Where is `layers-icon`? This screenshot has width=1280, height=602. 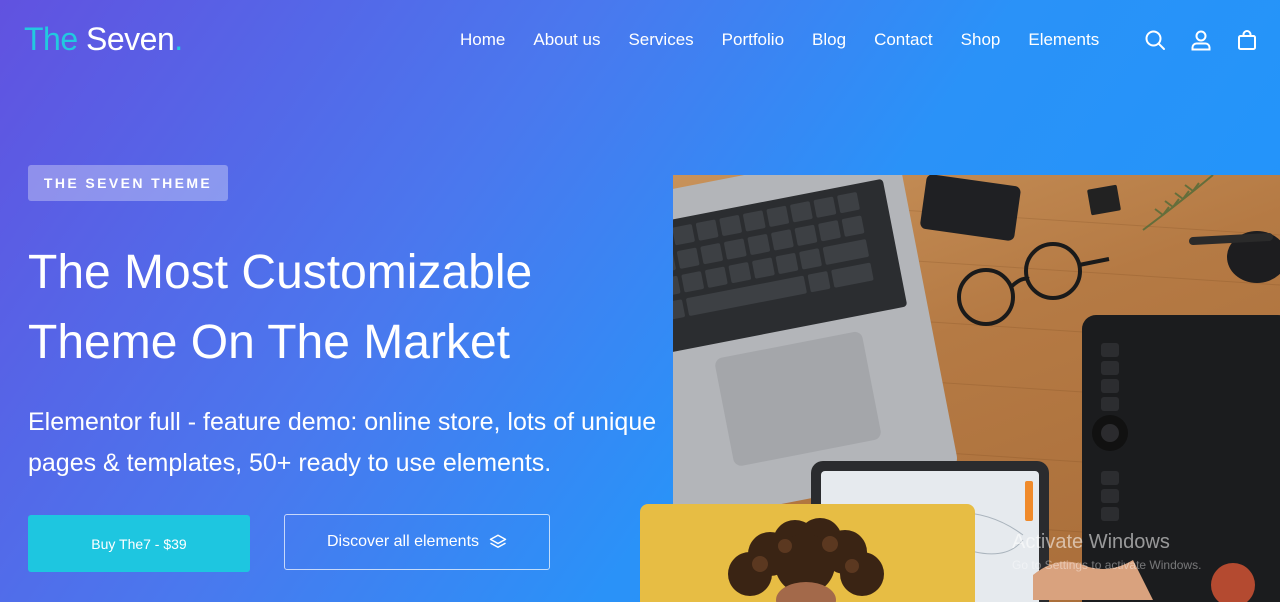
layers-icon is located at coordinates (498, 541).